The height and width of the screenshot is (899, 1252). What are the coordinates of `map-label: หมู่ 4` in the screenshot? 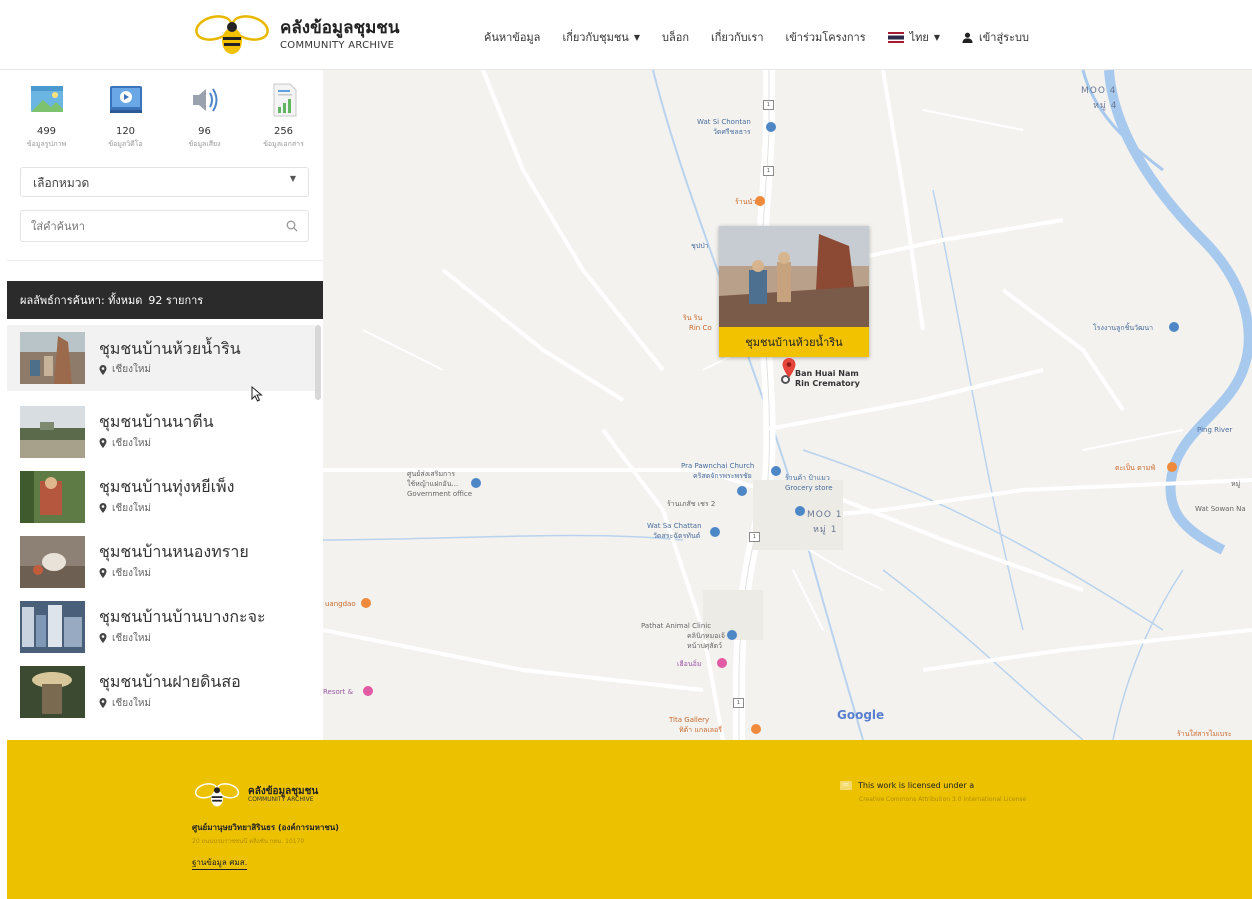 It's located at (1105, 106).